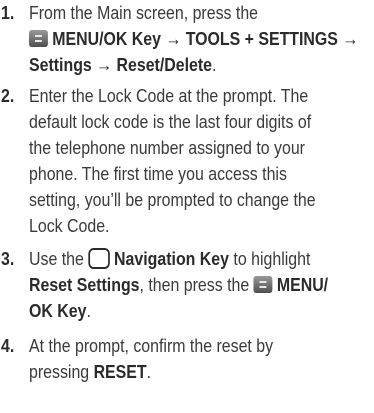  What do you see at coordinates (158, 173) in the screenshot?
I see `text-line: phone. The first time you access this` at bounding box center [158, 173].